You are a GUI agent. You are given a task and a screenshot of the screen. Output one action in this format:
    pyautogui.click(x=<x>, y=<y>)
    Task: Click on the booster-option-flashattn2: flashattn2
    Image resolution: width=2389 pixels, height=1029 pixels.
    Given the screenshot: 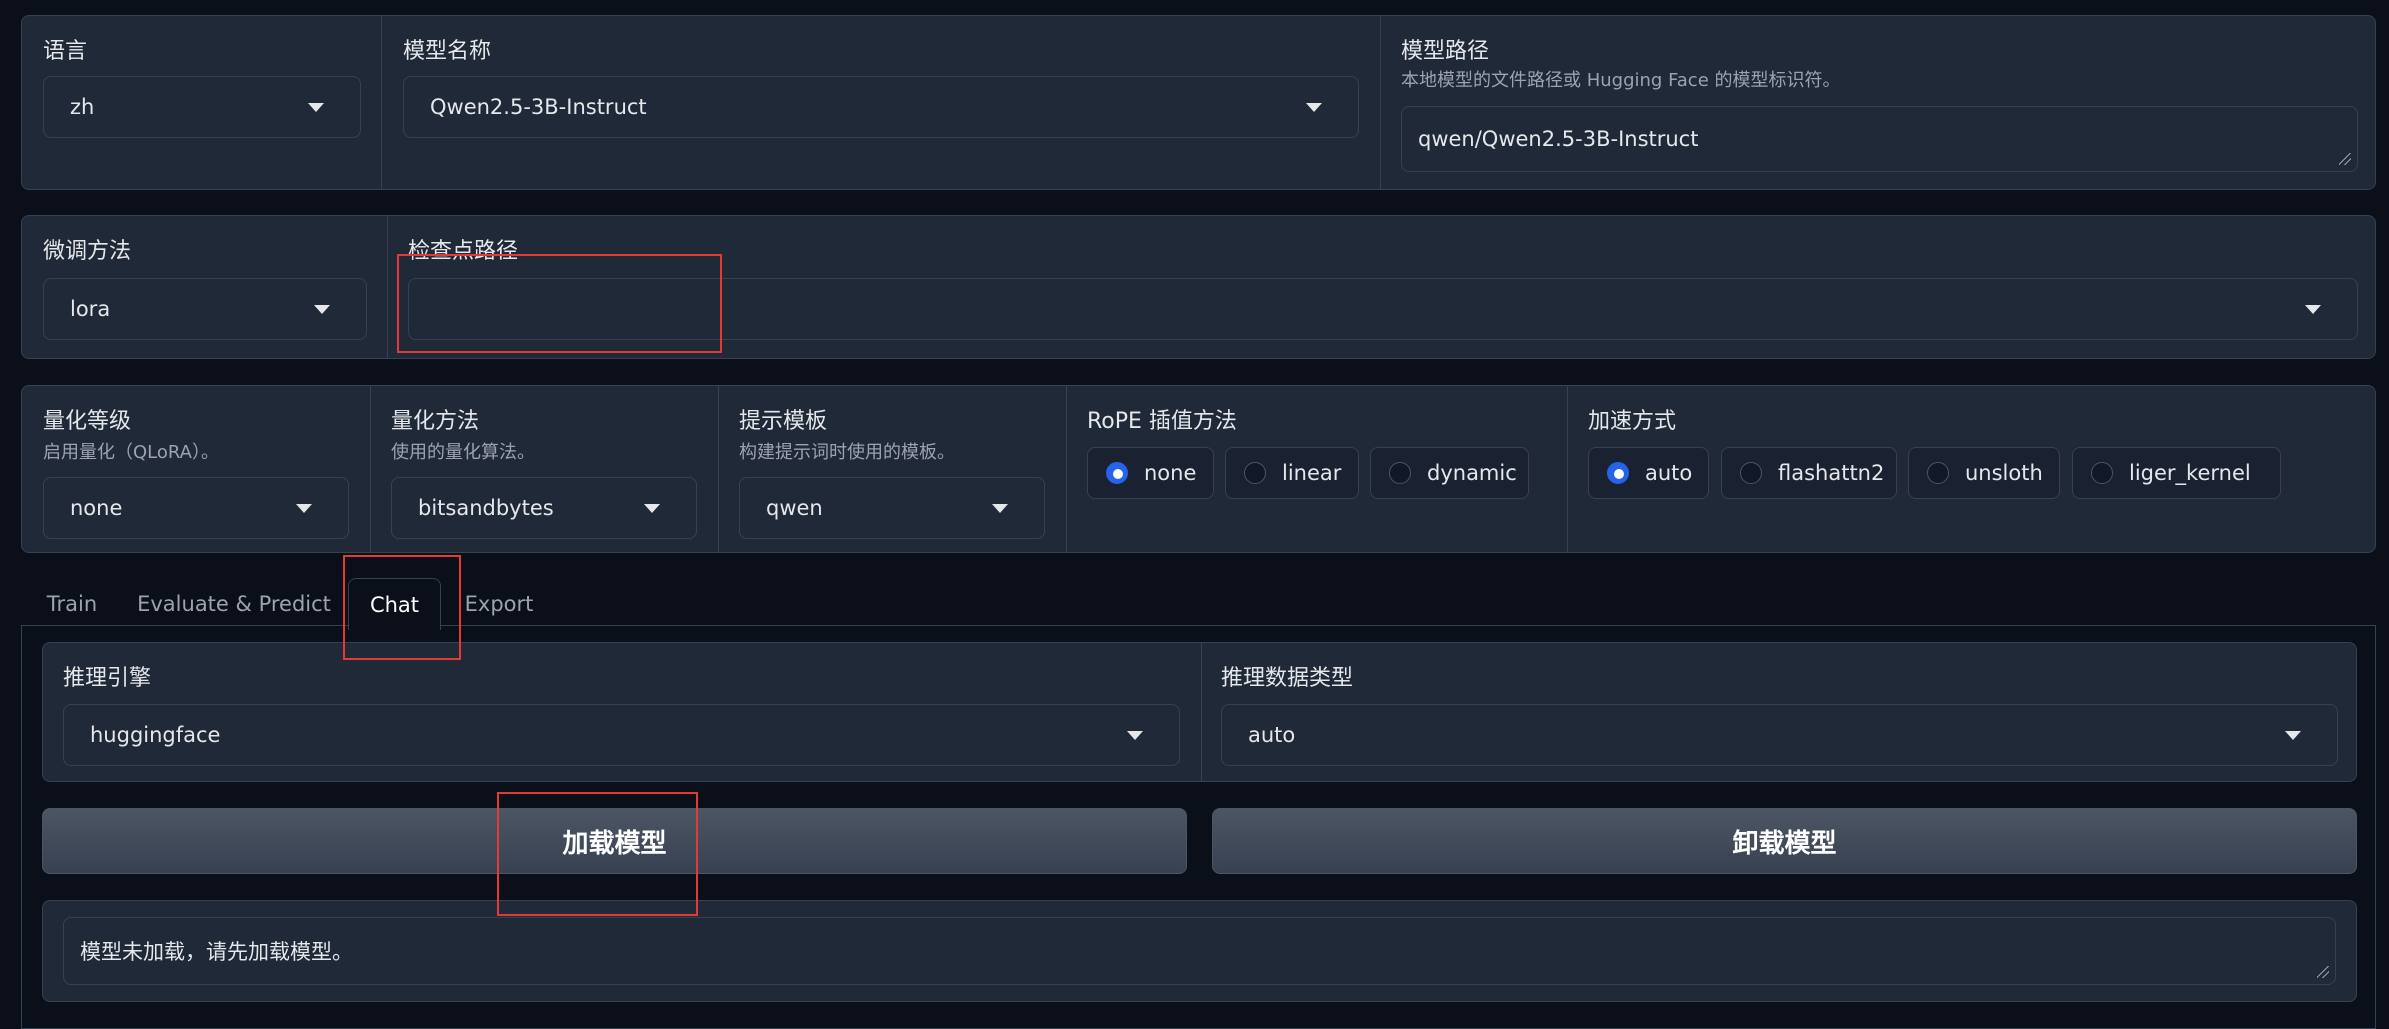 What is the action you would take?
    pyautogui.click(x=1809, y=473)
    